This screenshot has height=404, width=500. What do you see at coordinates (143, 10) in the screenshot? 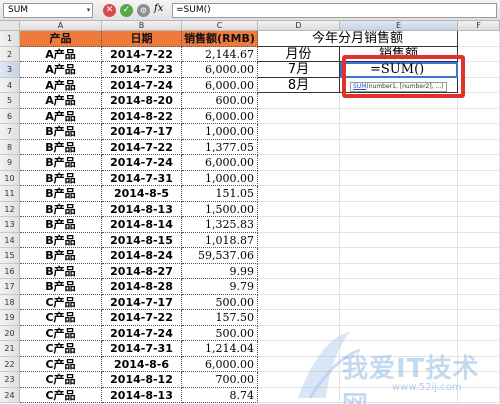
I see `insert-function-button: ⚙` at bounding box center [143, 10].